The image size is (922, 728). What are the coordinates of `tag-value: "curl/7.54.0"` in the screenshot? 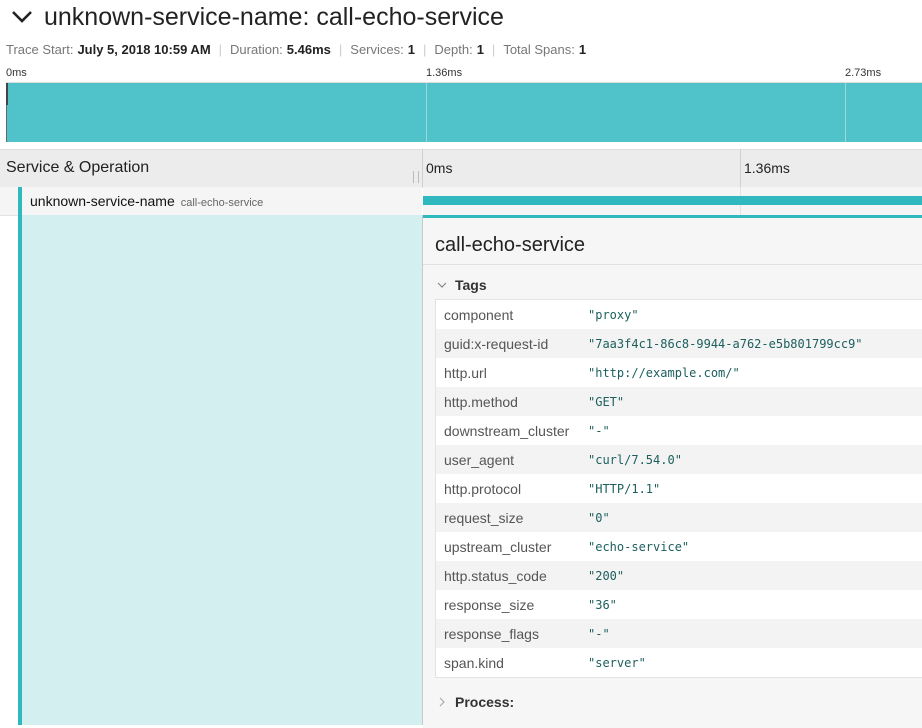 It's located at (635, 459).